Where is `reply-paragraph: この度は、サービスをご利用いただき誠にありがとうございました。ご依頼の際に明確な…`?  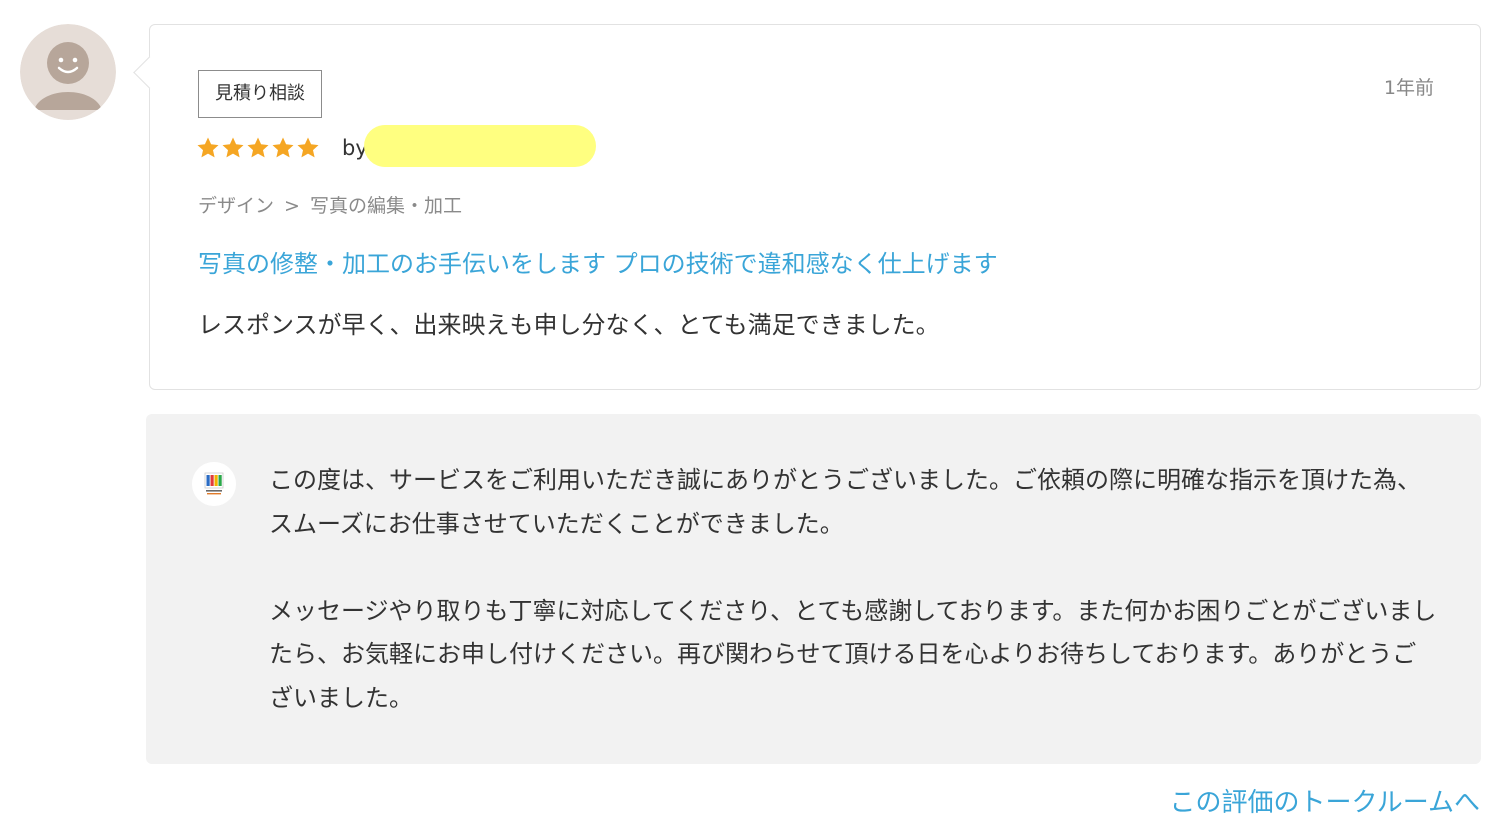
reply-paragraph: この度は、サービスをご利用いただき誠にありがとうございました。ご依頼の際に明確な… is located at coordinates (845, 502).